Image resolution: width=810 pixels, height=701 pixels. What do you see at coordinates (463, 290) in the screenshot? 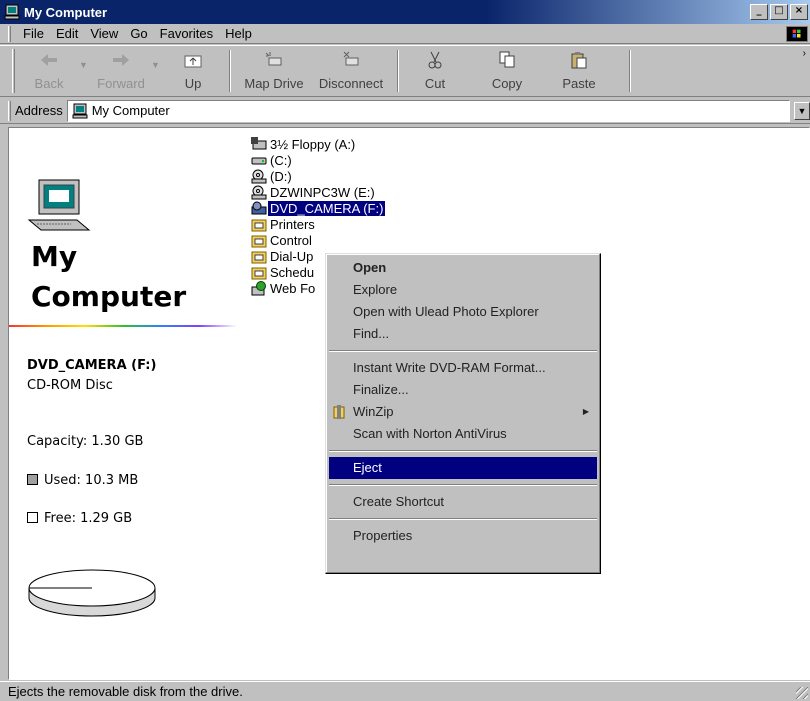
I see `menu-item-explore: Explore` at bounding box center [463, 290].